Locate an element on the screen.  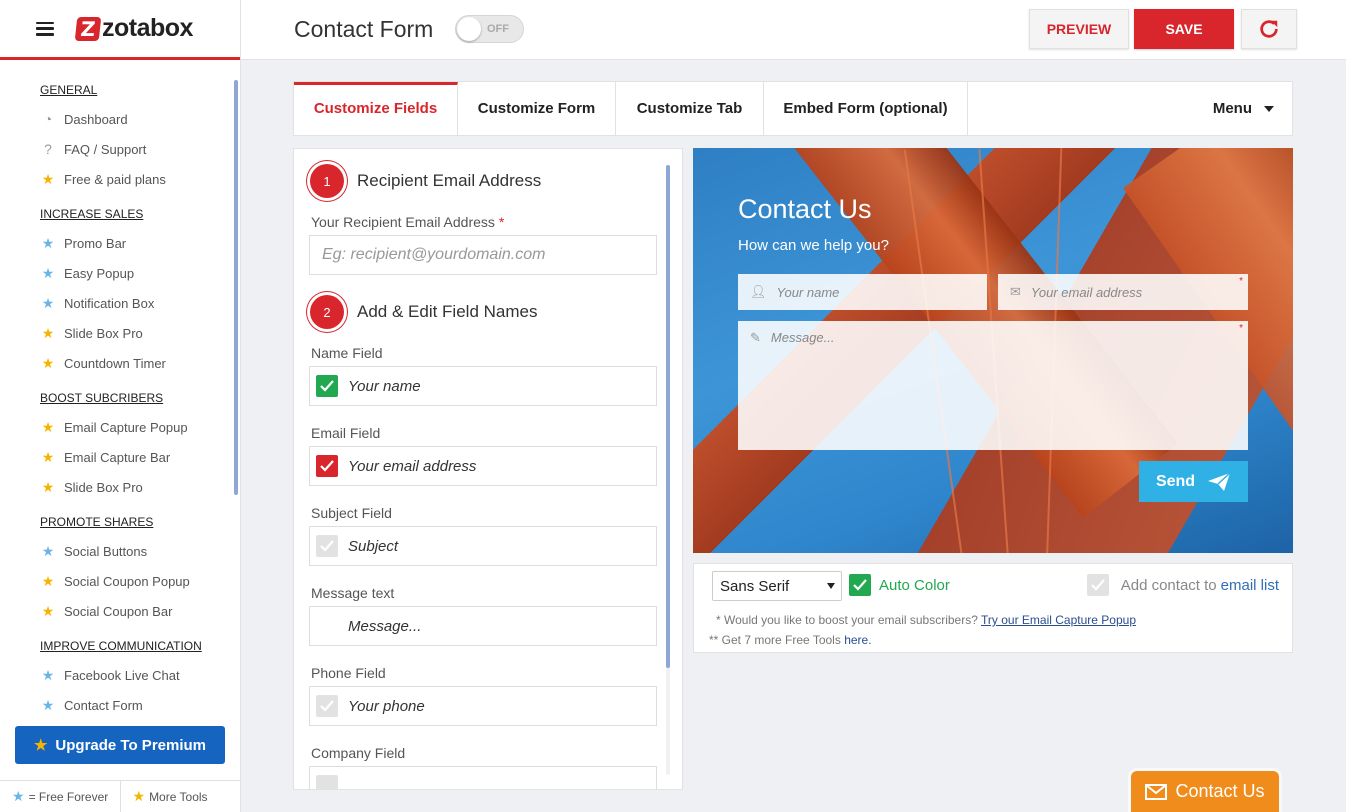
phone-field-input: Your phone is located at coordinates (483, 706).